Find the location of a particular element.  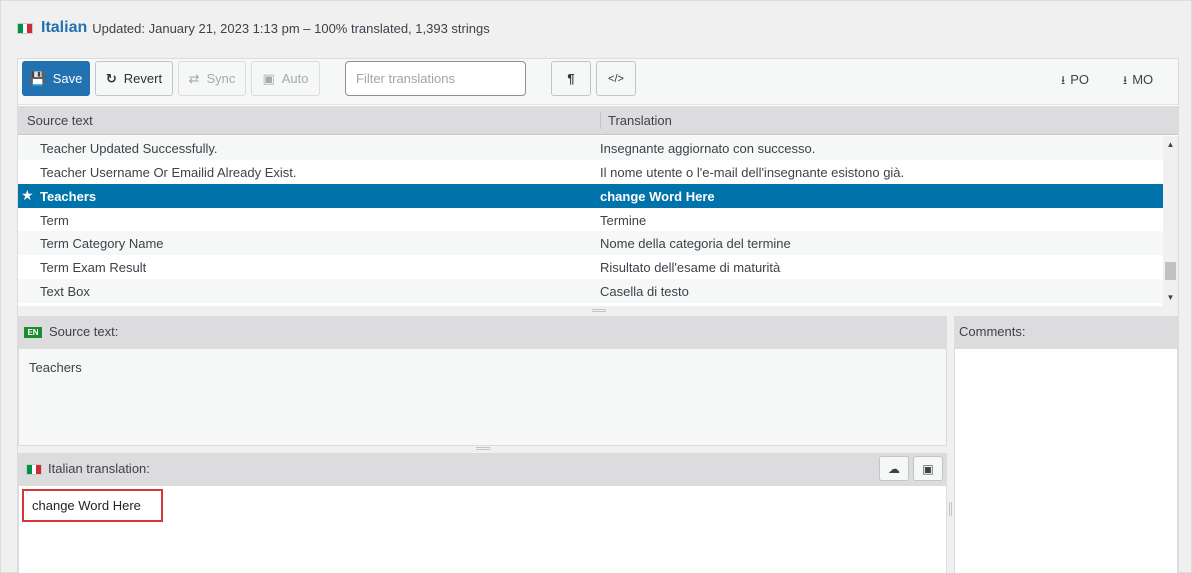

revert-button: ↻ Revert is located at coordinates (134, 78).